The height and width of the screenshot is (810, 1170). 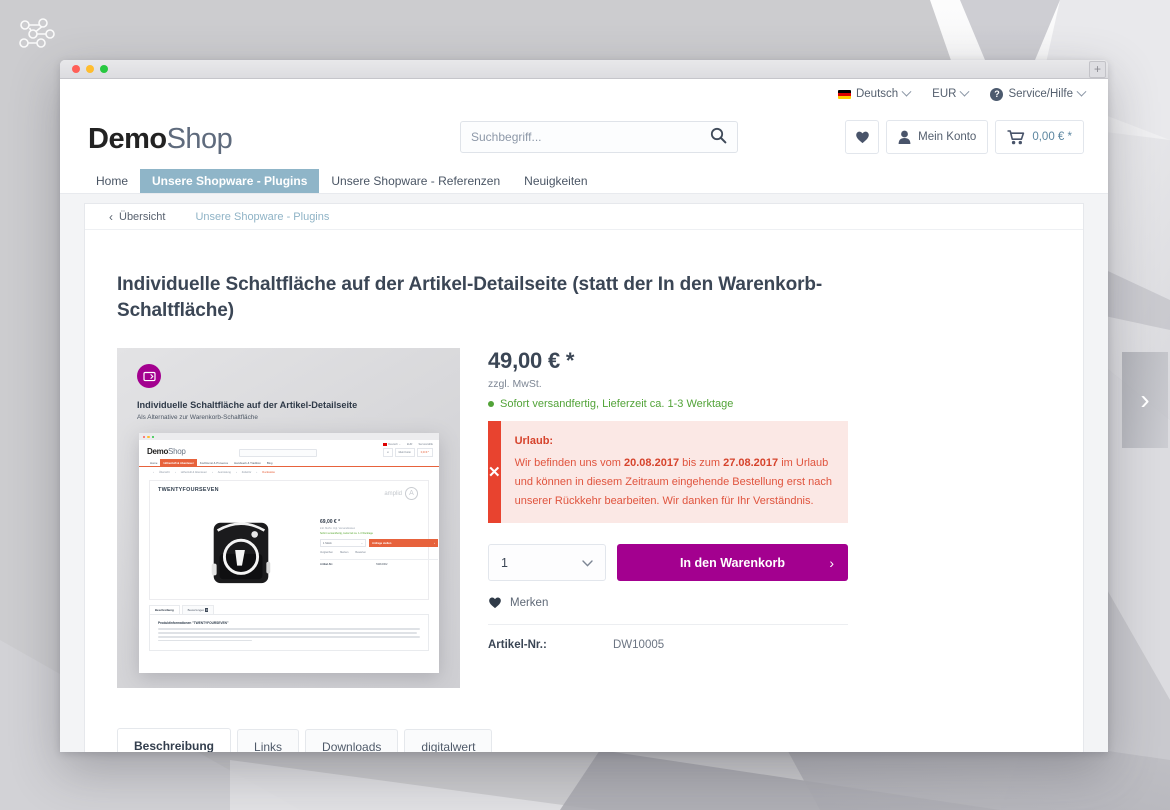 I want to click on carousel-next-button: ›, so click(x=1145, y=400).